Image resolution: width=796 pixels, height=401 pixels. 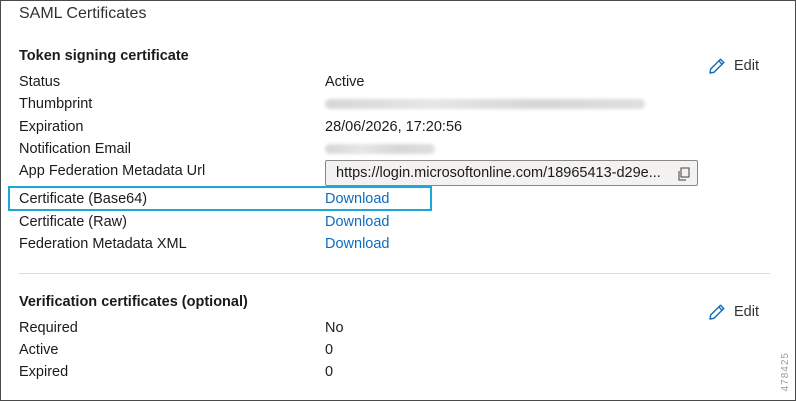 I want to click on expiration-value: 28/06/2026, 17:20:56, so click(x=394, y=127).